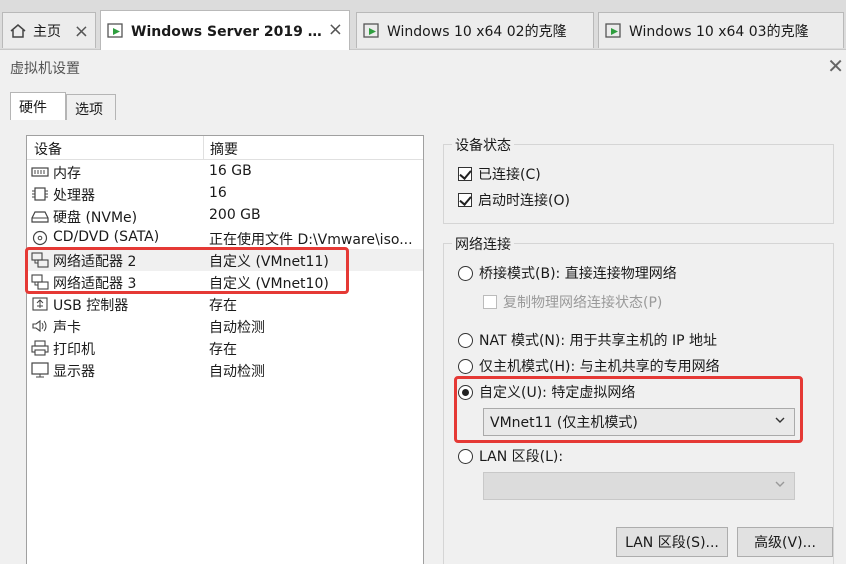 The height and width of the screenshot is (564, 846). Describe the element at coordinates (564, 423) in the screenshot. I see `custom-network-value: VMnet11 (仅主机模式)` at that location.